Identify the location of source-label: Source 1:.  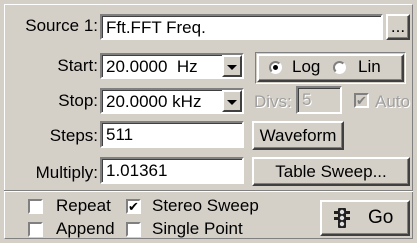
(61, 25).